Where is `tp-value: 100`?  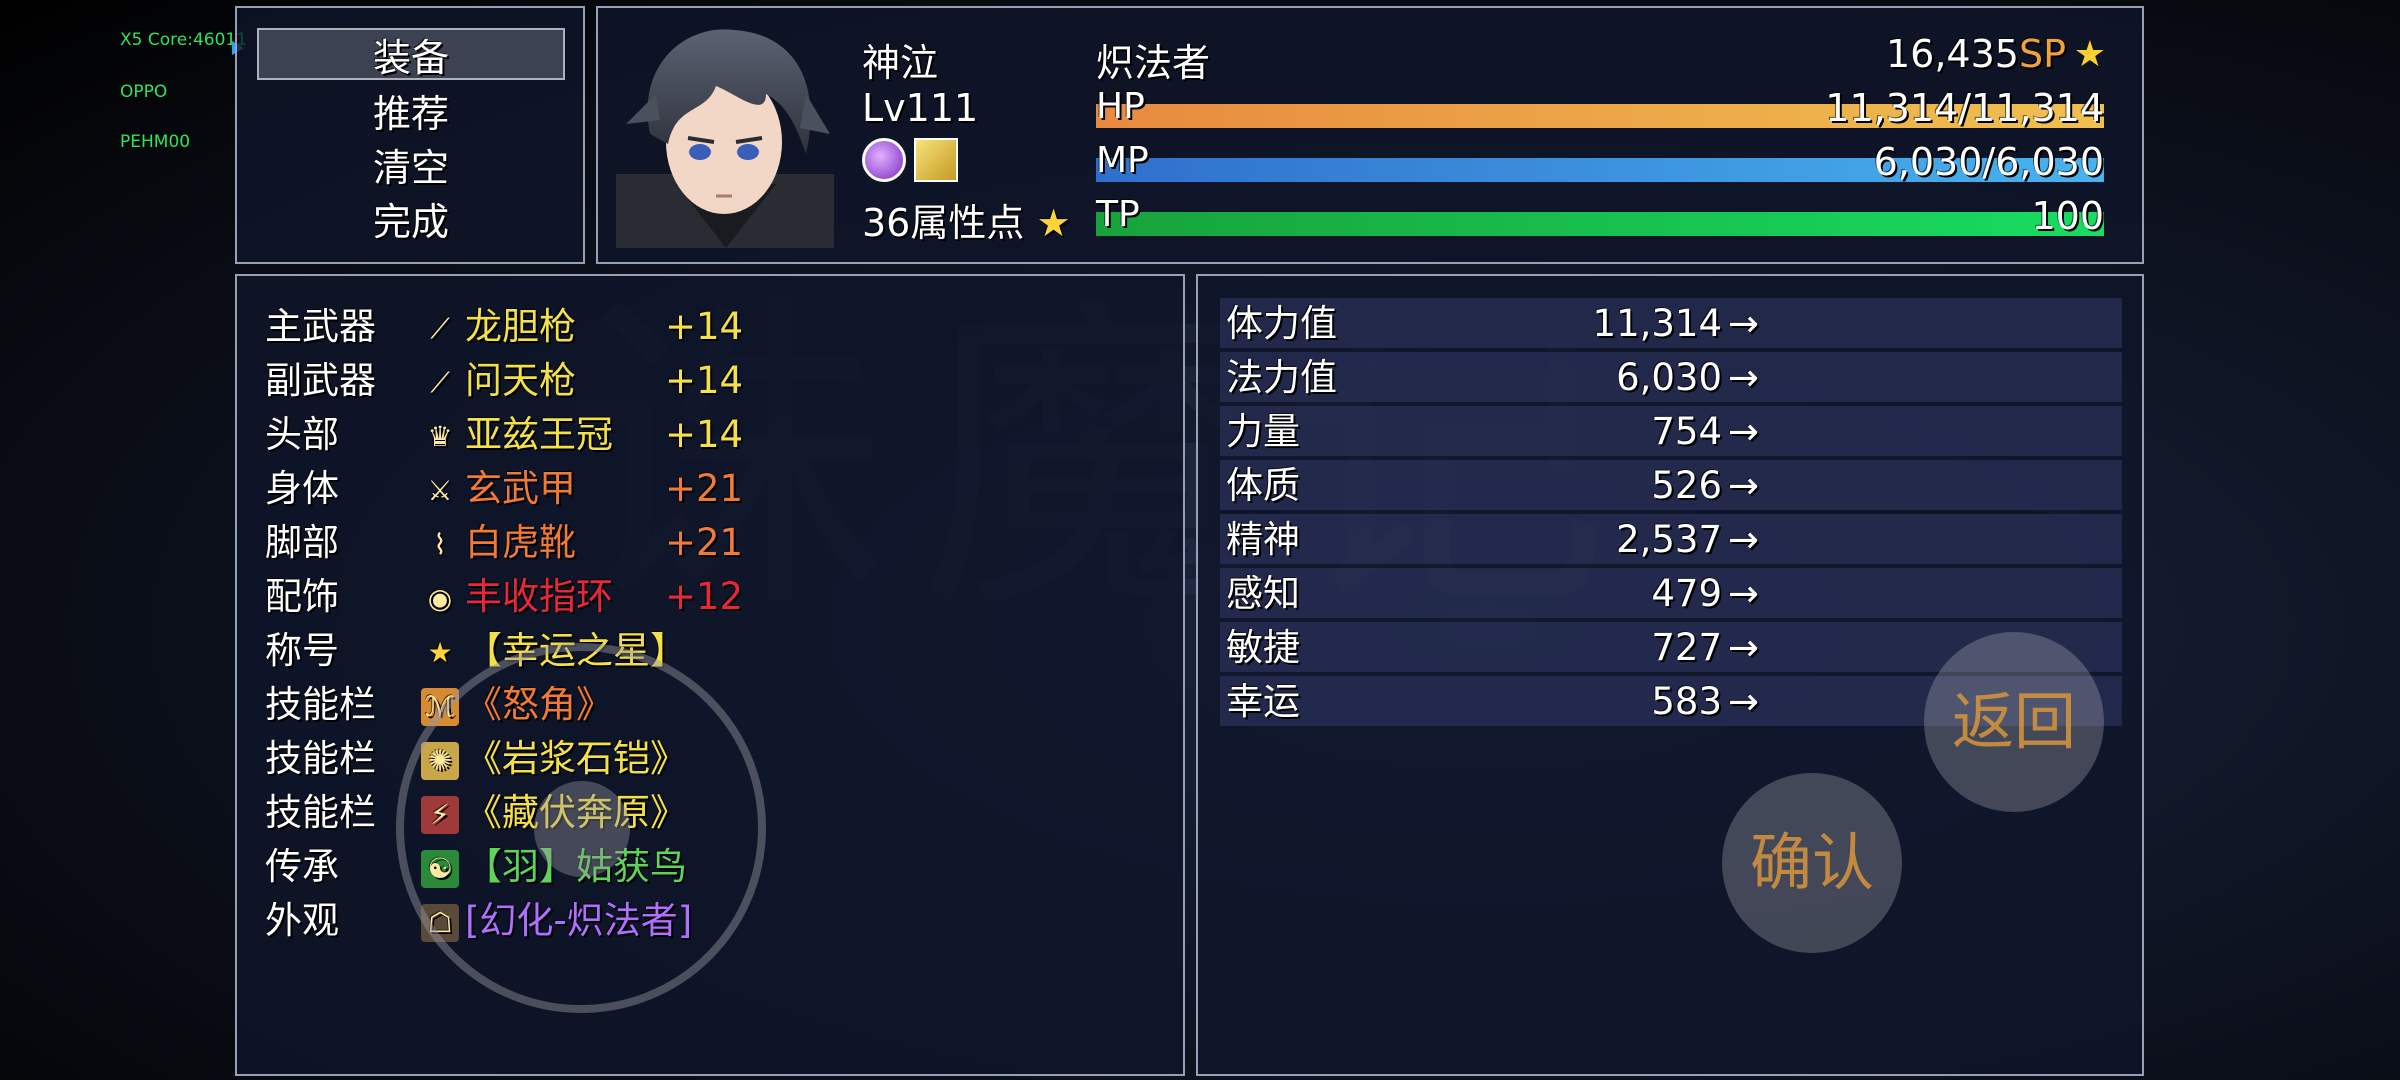 tp-value: 100 is located at coordinates (2067, 216).